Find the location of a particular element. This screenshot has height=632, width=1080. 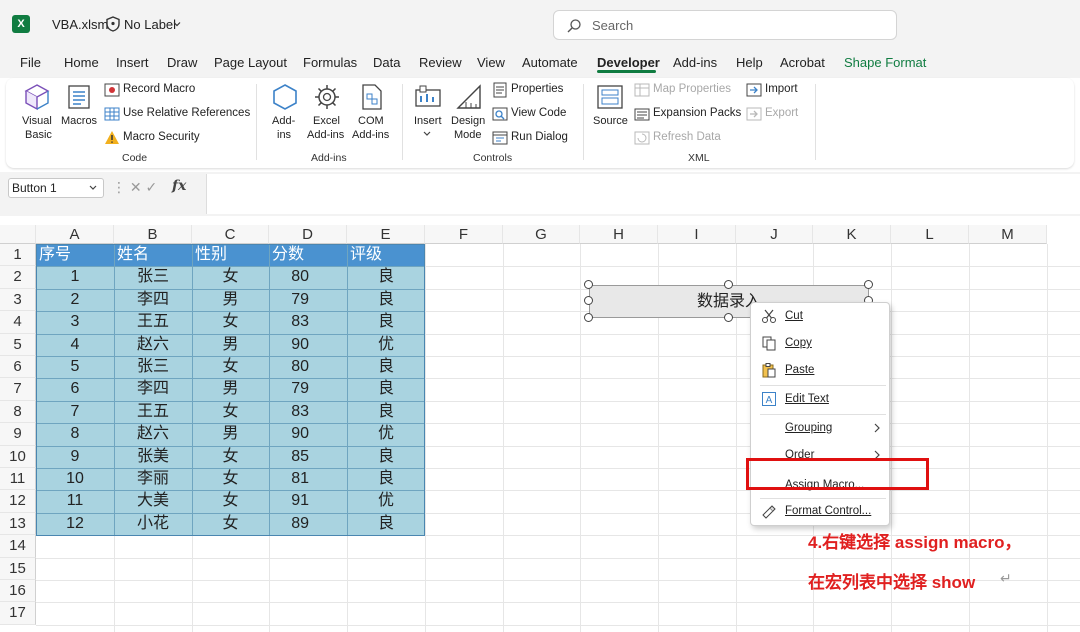

insert-controls-icon is located at coordinates (428, 97).